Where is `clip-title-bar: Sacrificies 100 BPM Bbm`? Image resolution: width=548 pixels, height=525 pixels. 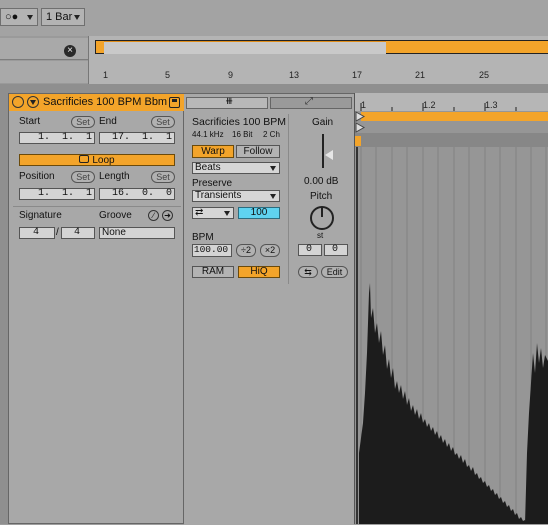 clip-title-bar: Sacrificies 100 BPM Bbm is located at coordinates (97, 102).